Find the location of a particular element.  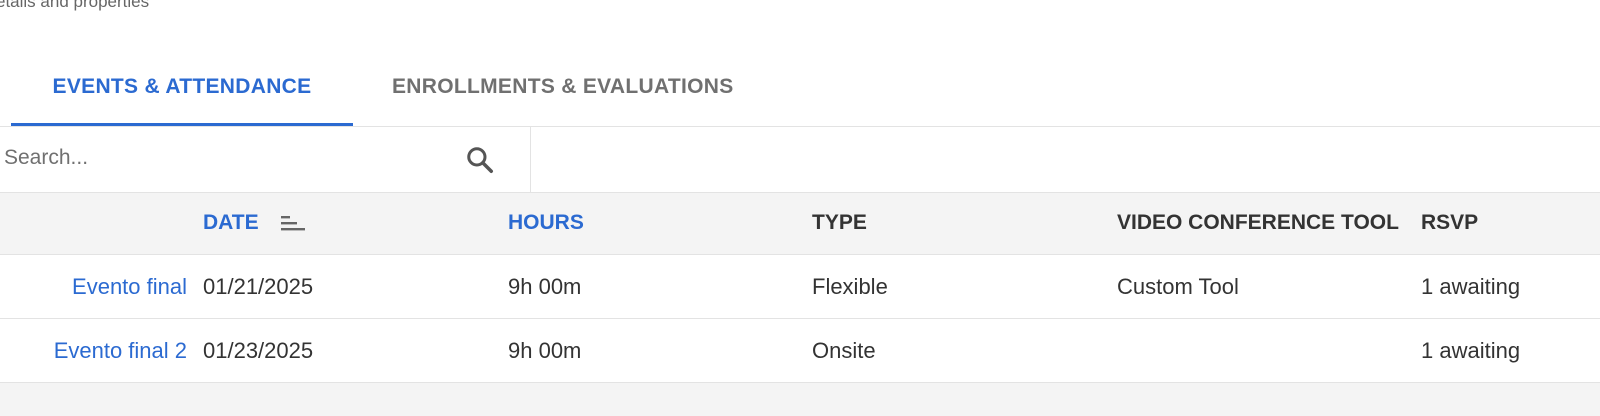

event-video-tool: Custom Tool is located at coordinates (1178, 286).